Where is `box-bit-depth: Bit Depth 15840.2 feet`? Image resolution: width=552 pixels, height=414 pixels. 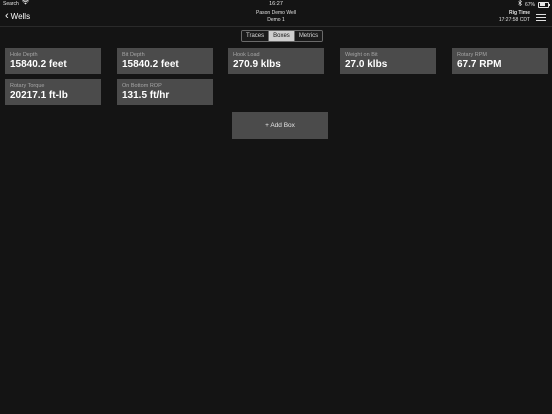
box-bit-depth: Bit Depth 15840.2 feet is located at coordinates (165, 61).